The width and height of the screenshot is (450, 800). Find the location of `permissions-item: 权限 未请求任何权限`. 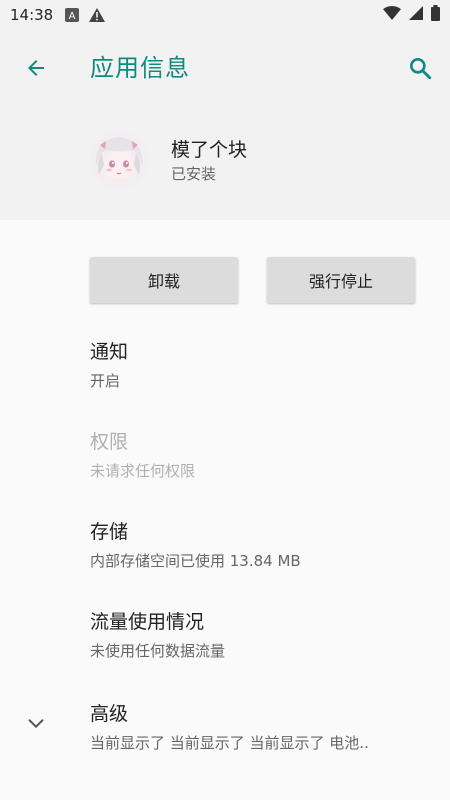

permissions-item: 权限 未请求任何权限 is located at coordinates (260, 454).